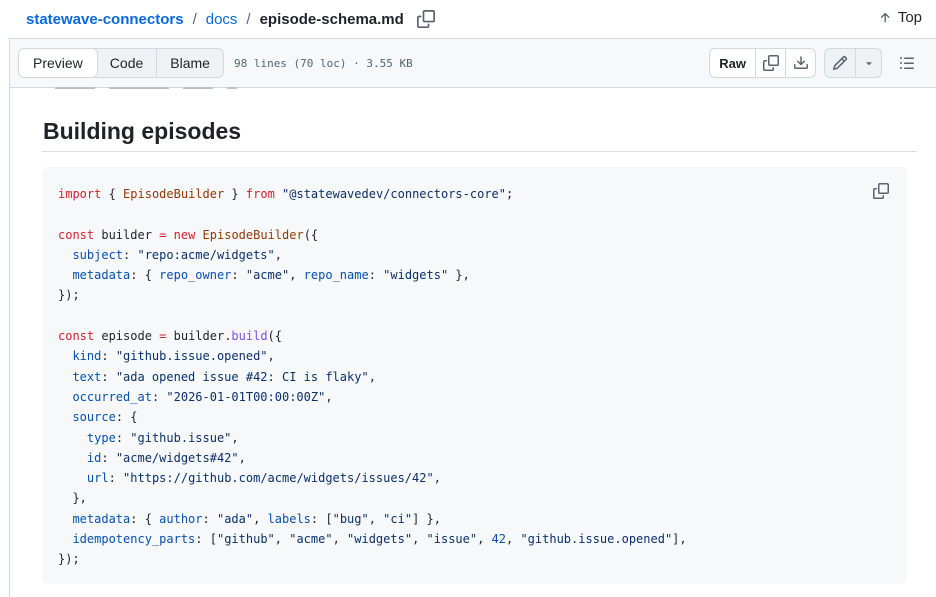 This screenshot has width=936, height=597. Describe the element at coordinates (245, 539) in the screenshot. I see `code-token: "github"` at that location.